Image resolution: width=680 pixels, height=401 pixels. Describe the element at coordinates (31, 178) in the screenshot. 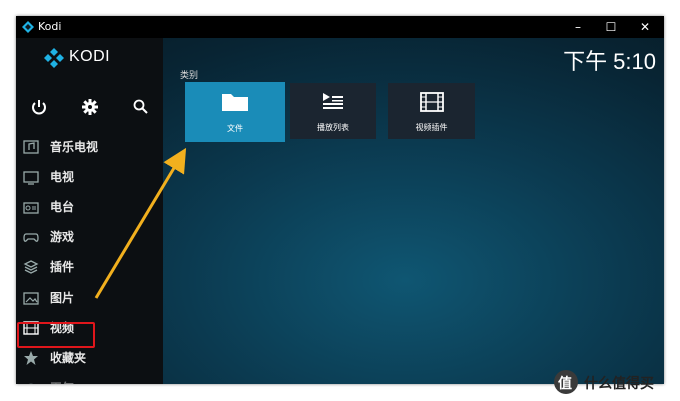

I see `tv-icon` at that location.